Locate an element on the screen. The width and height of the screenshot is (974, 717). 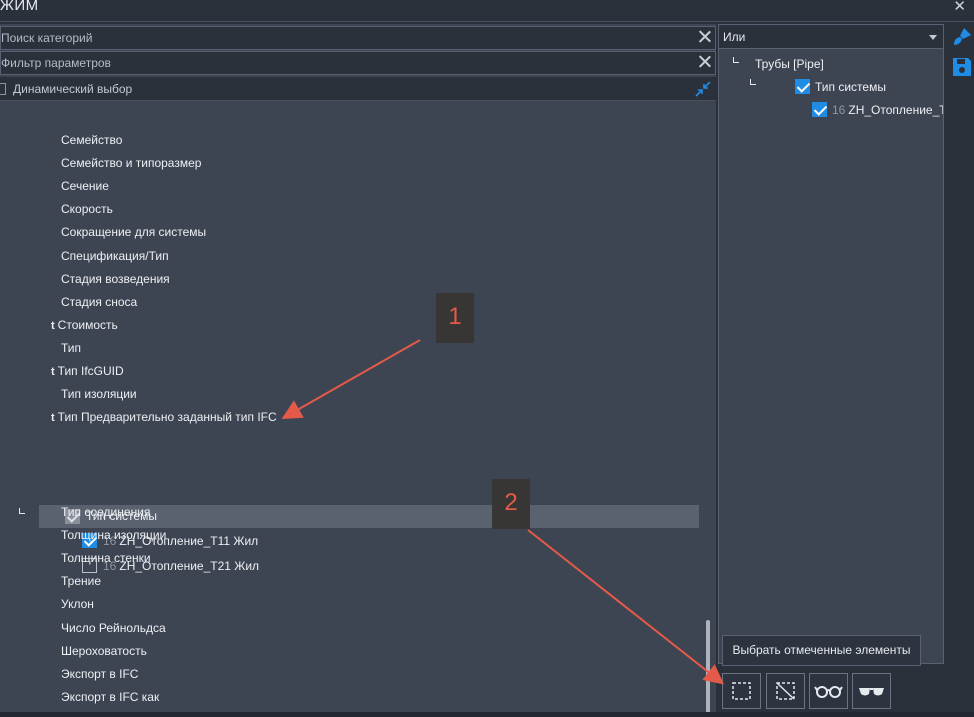
parameter-label: Стадия возведения is located at coordinates (115, 278).